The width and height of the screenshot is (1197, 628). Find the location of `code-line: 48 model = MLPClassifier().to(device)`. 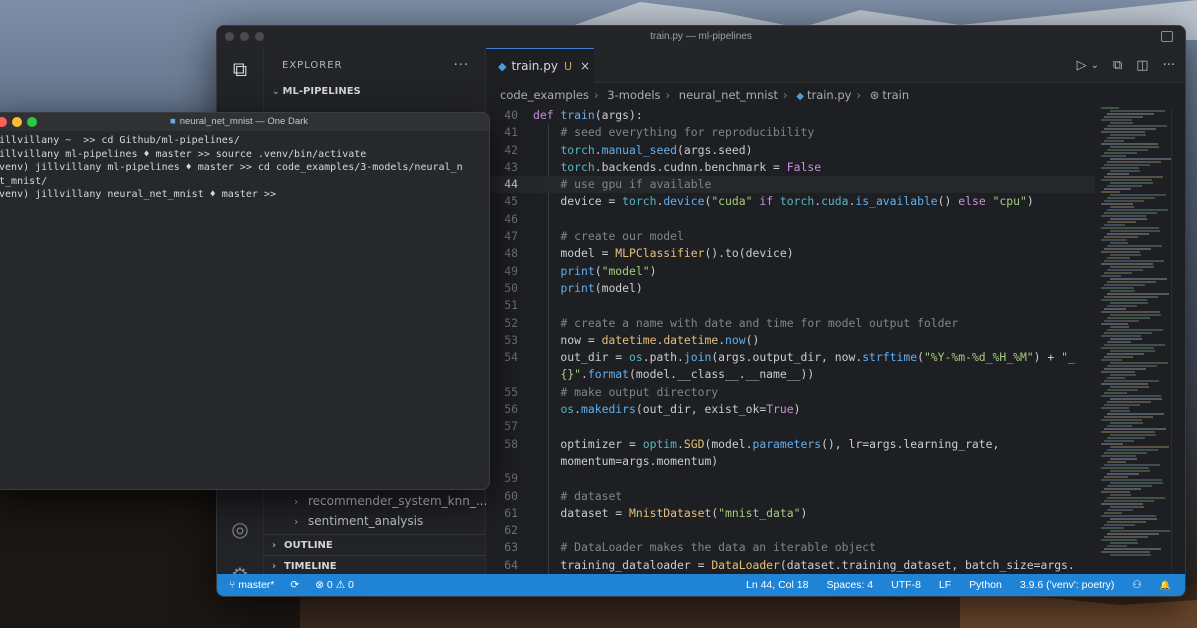

code-line: 48 model = MLPClassifier().to(device) is located at coordinates (790, 253).